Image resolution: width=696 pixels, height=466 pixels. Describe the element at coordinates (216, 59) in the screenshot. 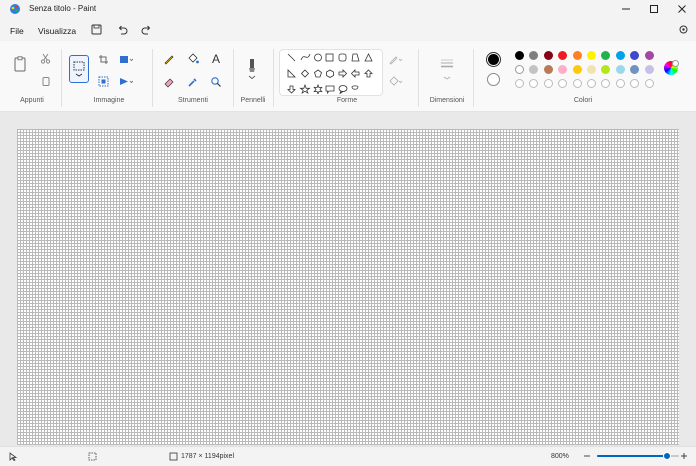

I see `text-button: A` at that location.